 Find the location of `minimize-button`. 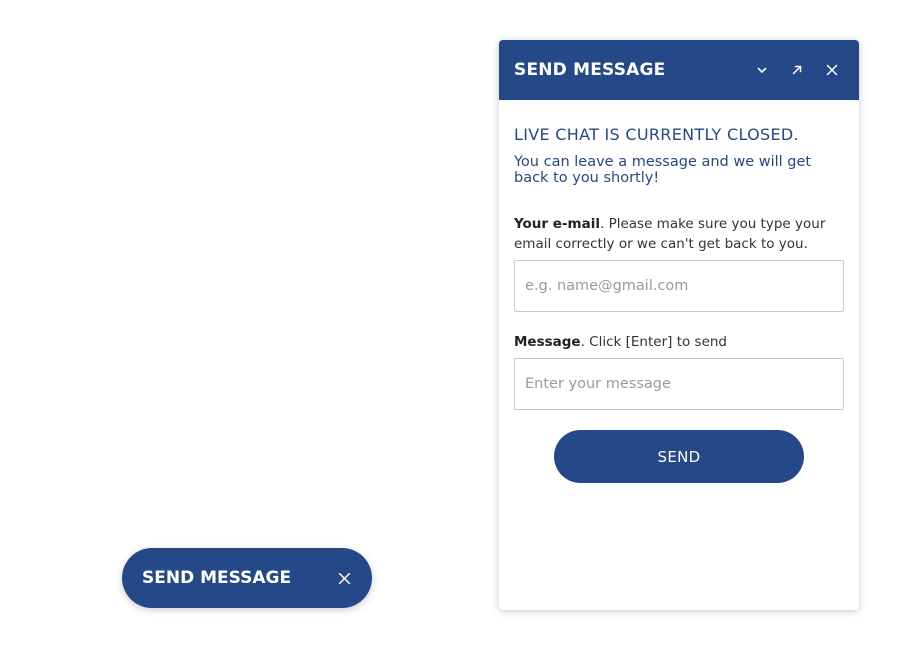

minimize-button is located at coordinates (761, 70).